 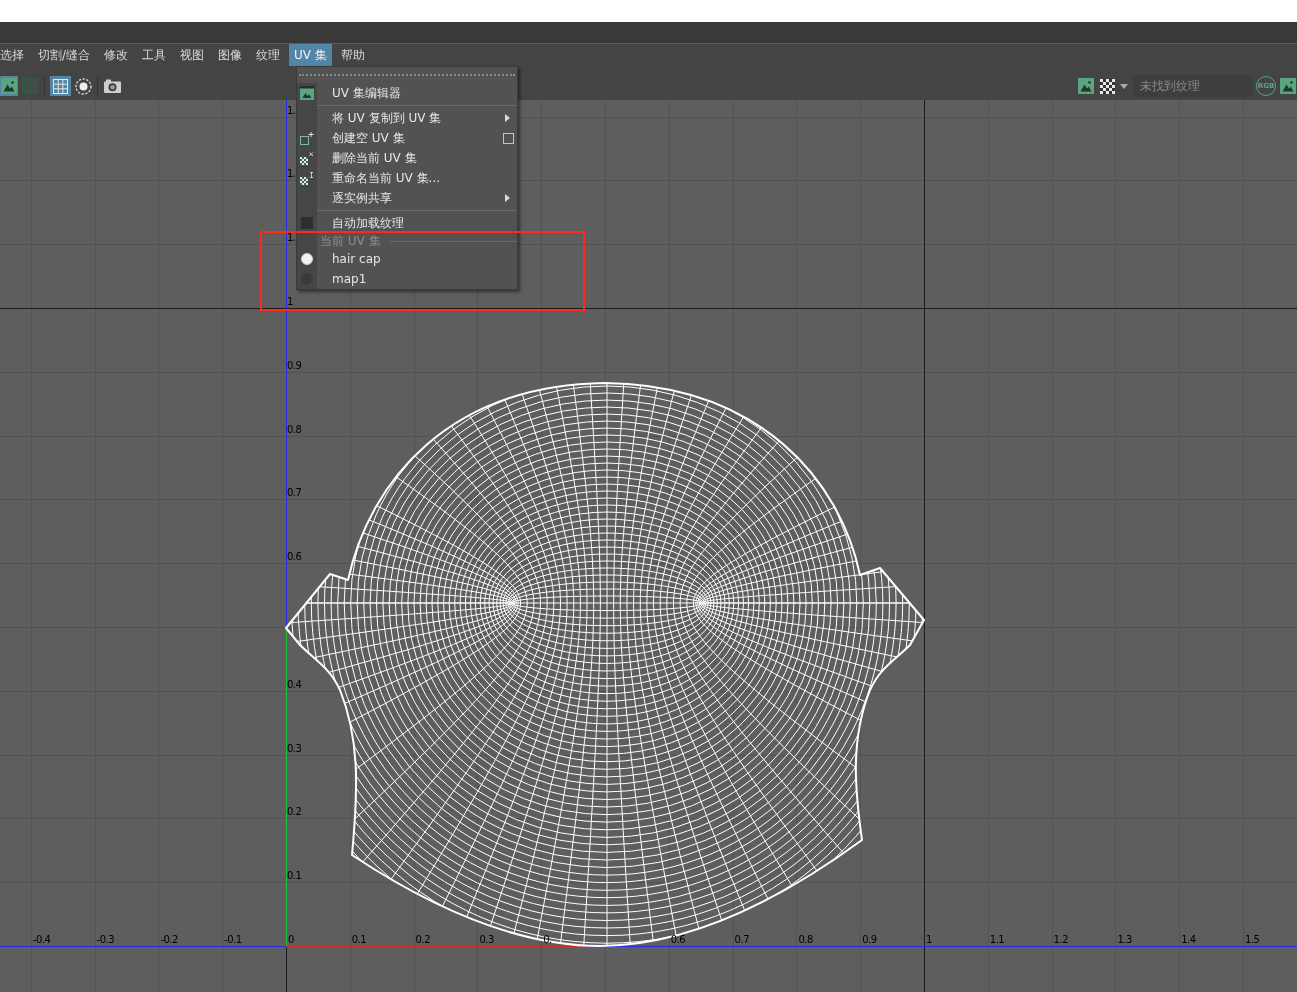 What do you see at coordinates (547, 940) in the screenshot?
I see `axis-label: 0.` at bounding box center [547, 940].